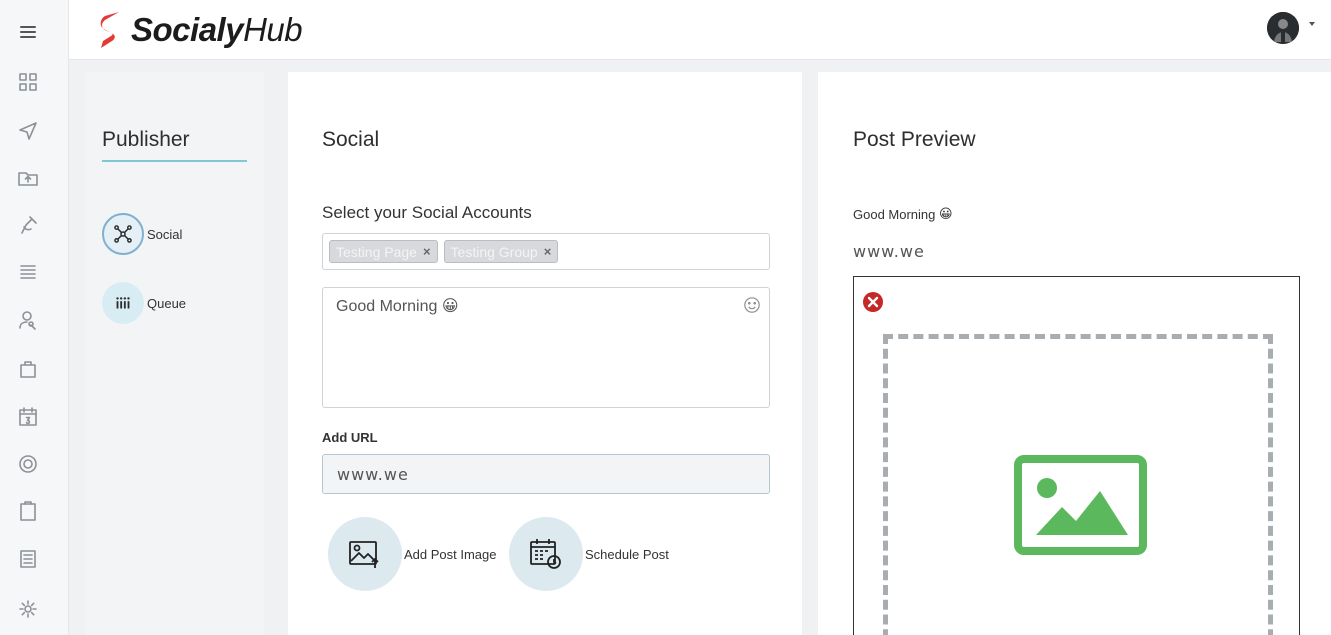 The image size is (1331, 635). Describe the element at coordinates (167, 303) in the screenshot. I see `nav-label-queue: Queue` at that location.